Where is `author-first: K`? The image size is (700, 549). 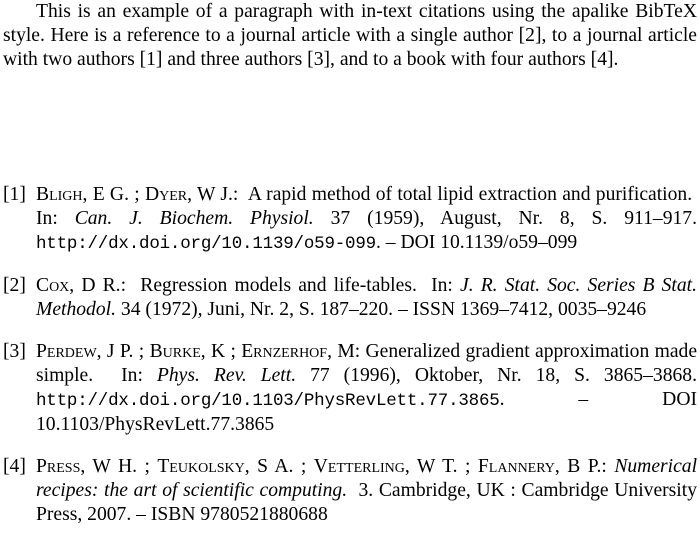 author-first: K is located at coordinates (218, 351).